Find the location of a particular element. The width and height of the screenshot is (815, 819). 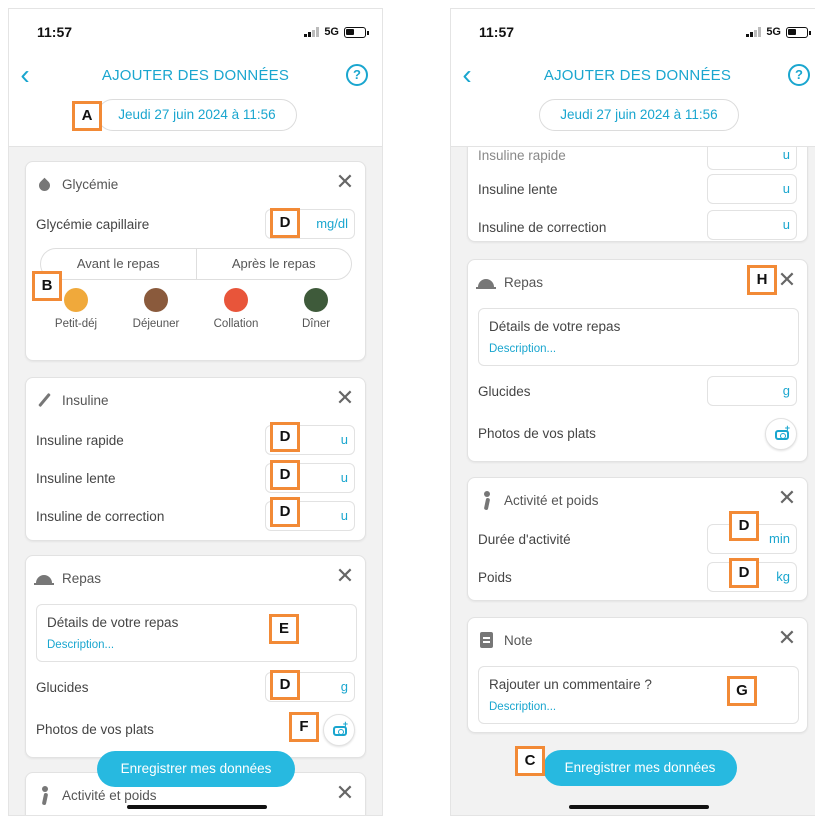

annotation-tag-a: A is located at coordinates (87, 116).